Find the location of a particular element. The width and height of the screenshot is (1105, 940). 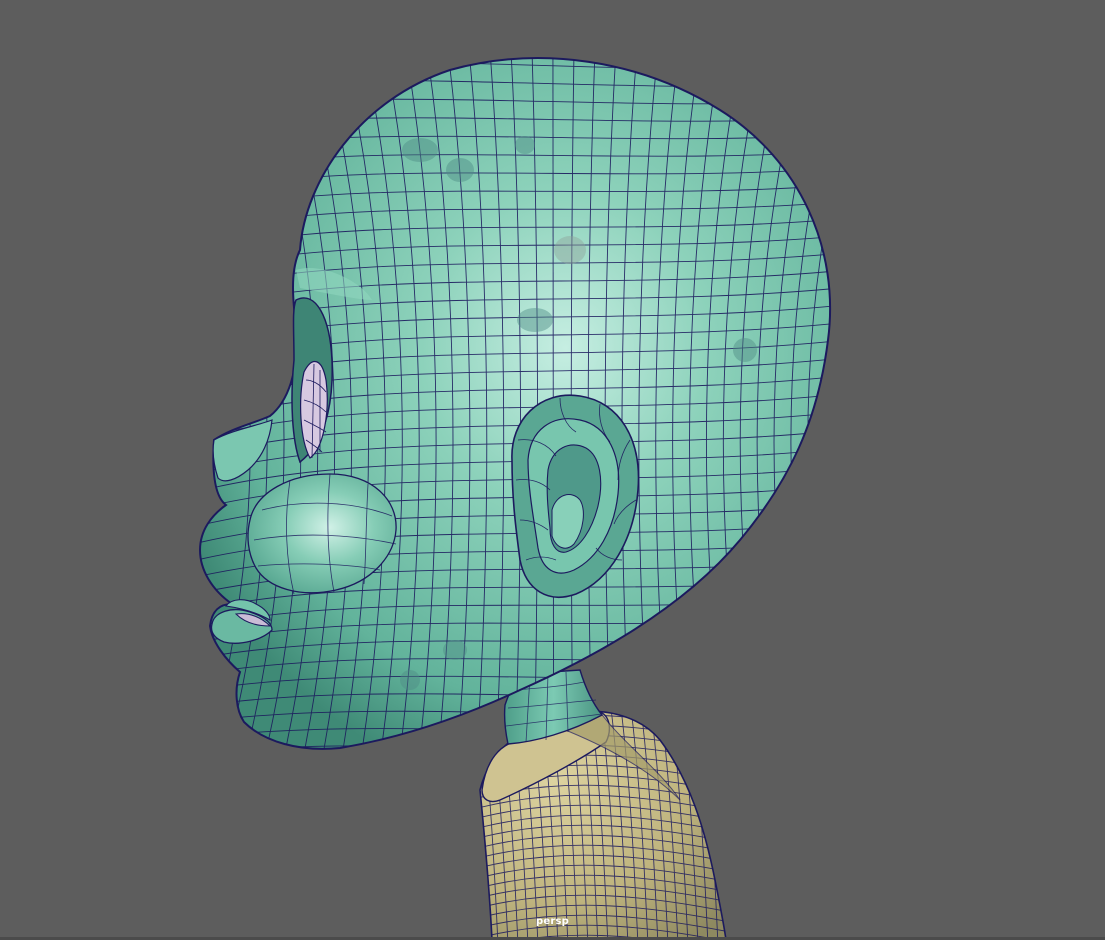

camera-label: persp is located at coordinates (552, 921).